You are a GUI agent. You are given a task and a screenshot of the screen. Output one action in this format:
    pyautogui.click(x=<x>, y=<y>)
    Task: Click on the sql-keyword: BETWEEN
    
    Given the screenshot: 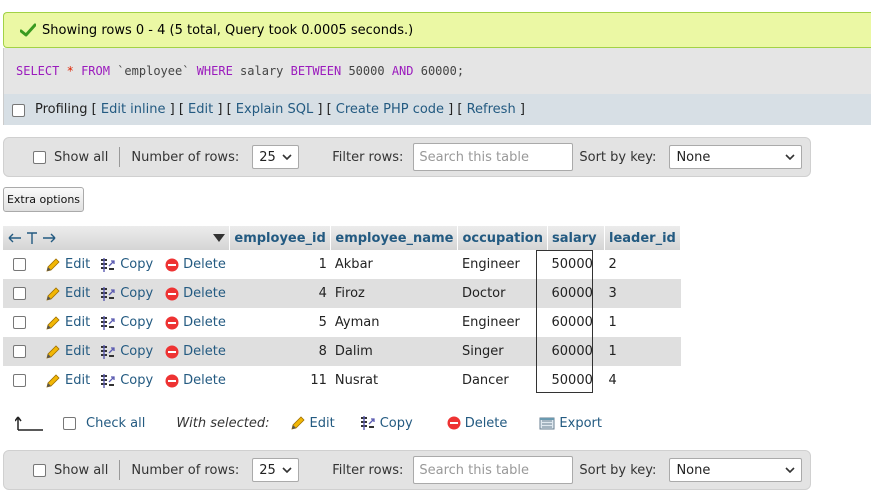 What is the action you would take?
    pyautogui.click(x=316, y=71)
    